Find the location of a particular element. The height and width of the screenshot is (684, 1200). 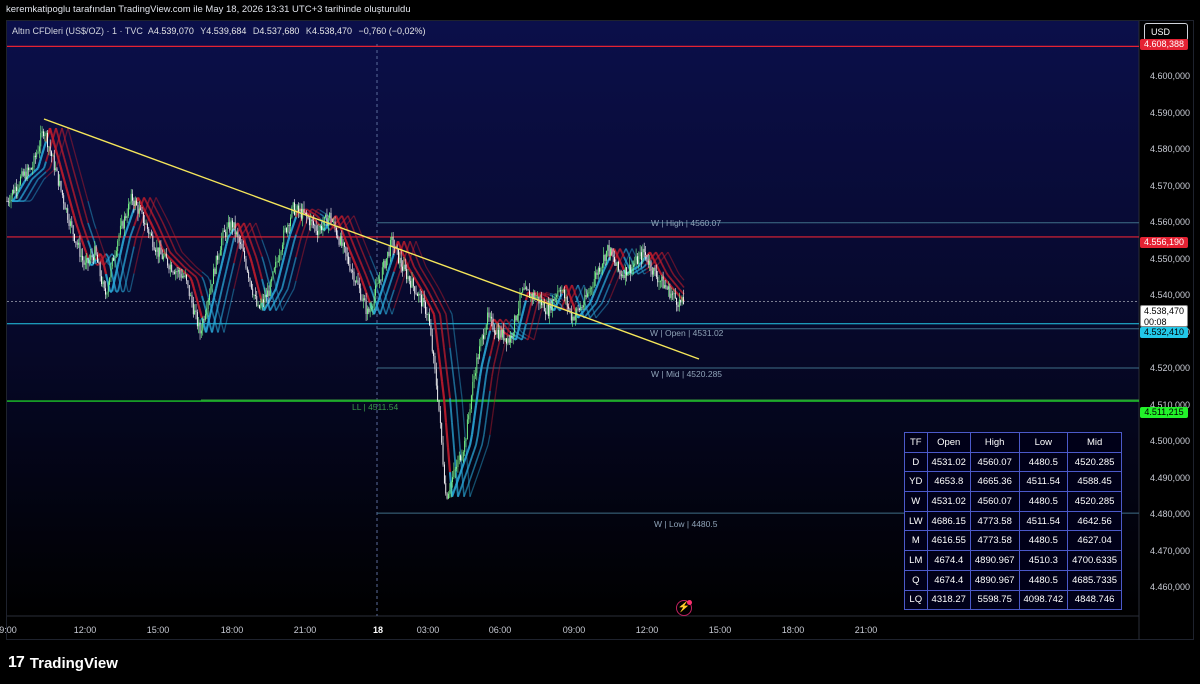

table-row: D 4531.02 4560.07 4480.5 4520.285 is located at coordinates (1013, 462).